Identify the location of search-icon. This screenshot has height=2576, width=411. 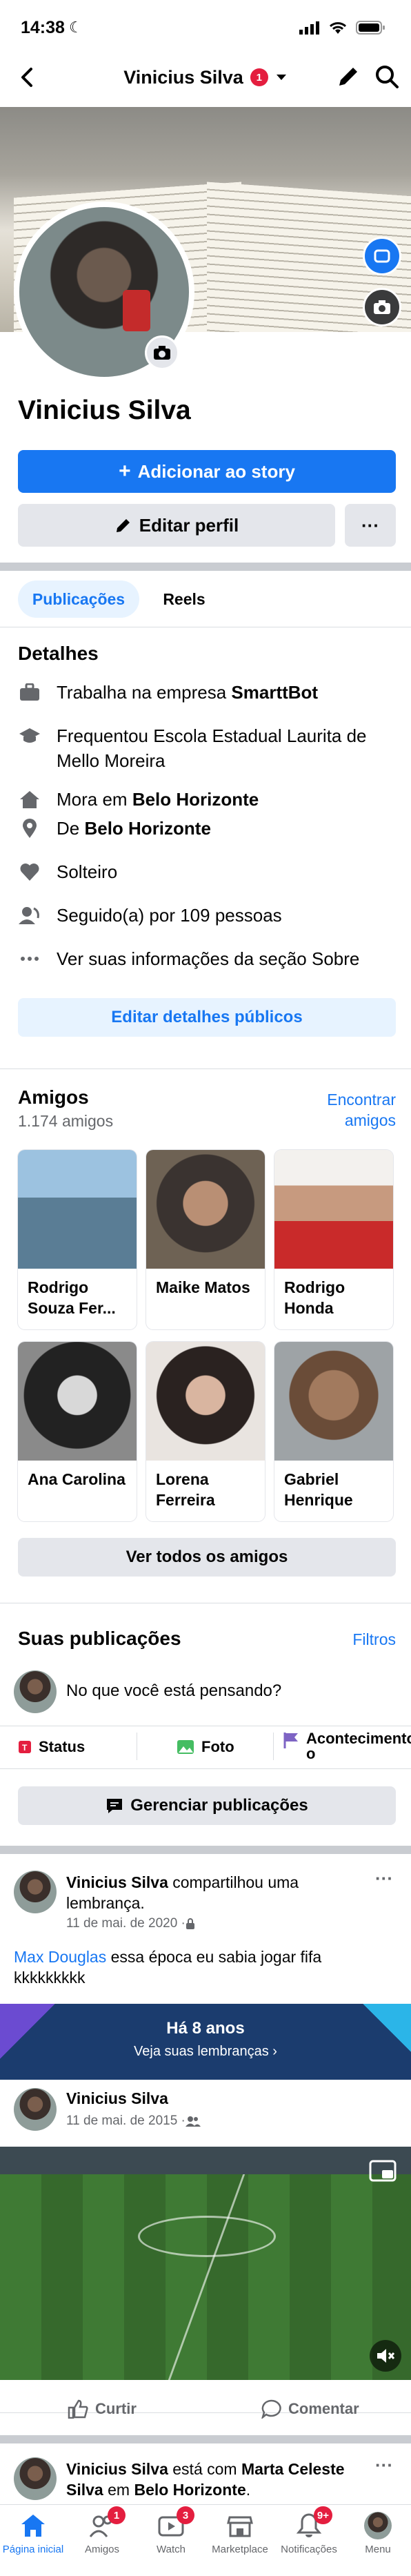
(387, 77).